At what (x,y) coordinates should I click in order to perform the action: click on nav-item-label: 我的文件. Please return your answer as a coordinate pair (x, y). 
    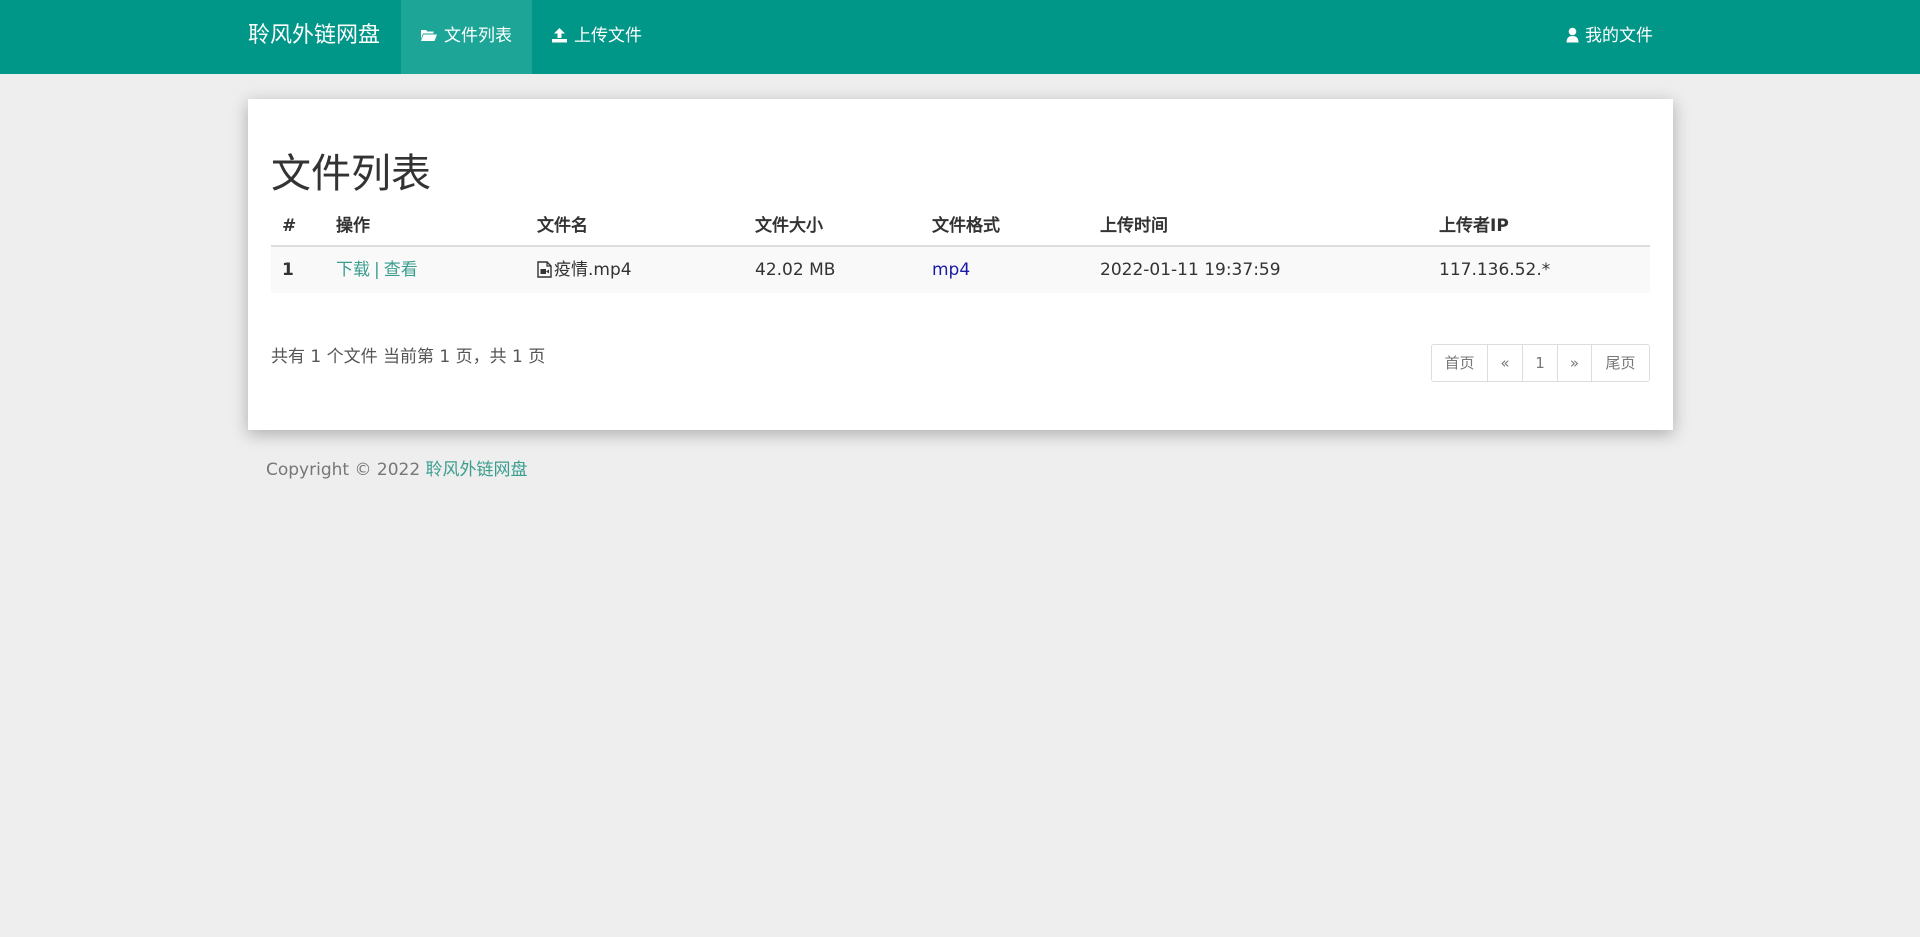
    Looking at the image, I should click on (1619, 36).